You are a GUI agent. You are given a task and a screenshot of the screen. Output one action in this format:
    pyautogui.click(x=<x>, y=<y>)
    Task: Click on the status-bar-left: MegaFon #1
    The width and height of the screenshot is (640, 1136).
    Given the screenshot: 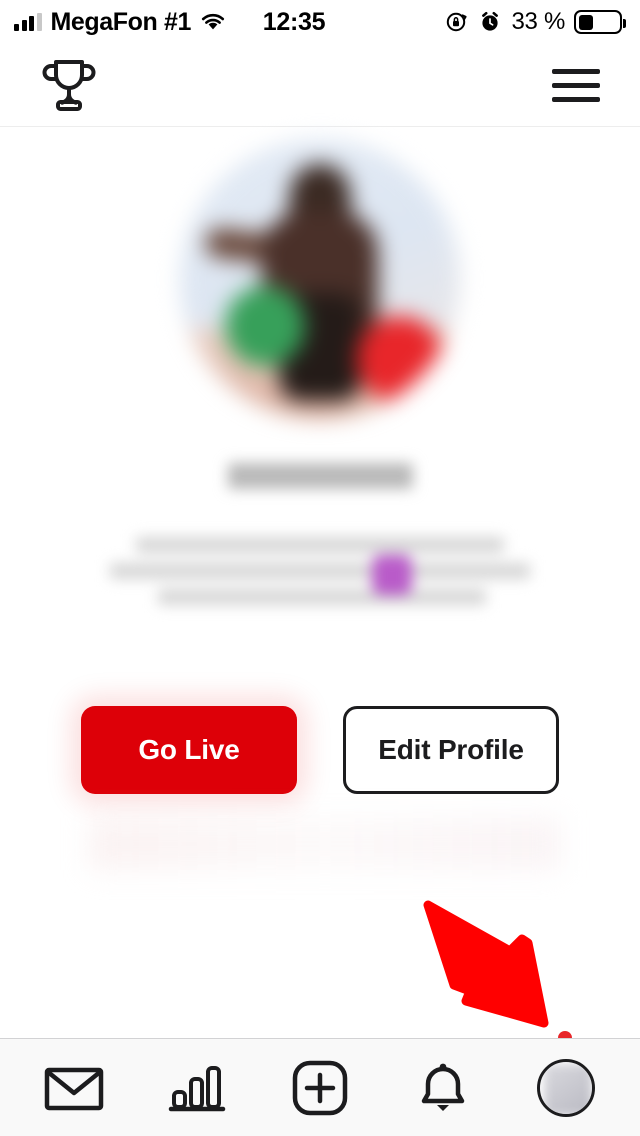 What is the action you would take?
    pyautogui.click(x=120, y=21)
    